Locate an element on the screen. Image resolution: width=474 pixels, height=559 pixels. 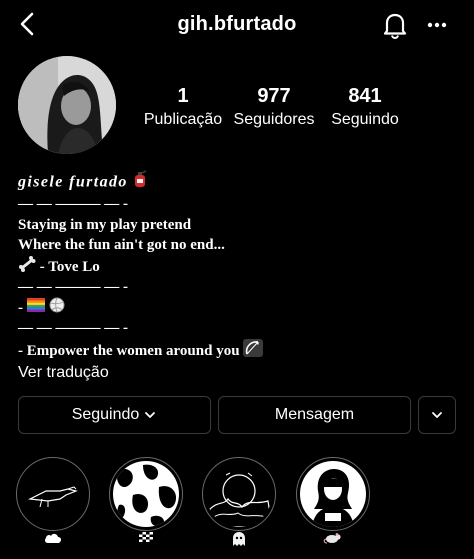
more-options-button is located at coordinates (437, 25).